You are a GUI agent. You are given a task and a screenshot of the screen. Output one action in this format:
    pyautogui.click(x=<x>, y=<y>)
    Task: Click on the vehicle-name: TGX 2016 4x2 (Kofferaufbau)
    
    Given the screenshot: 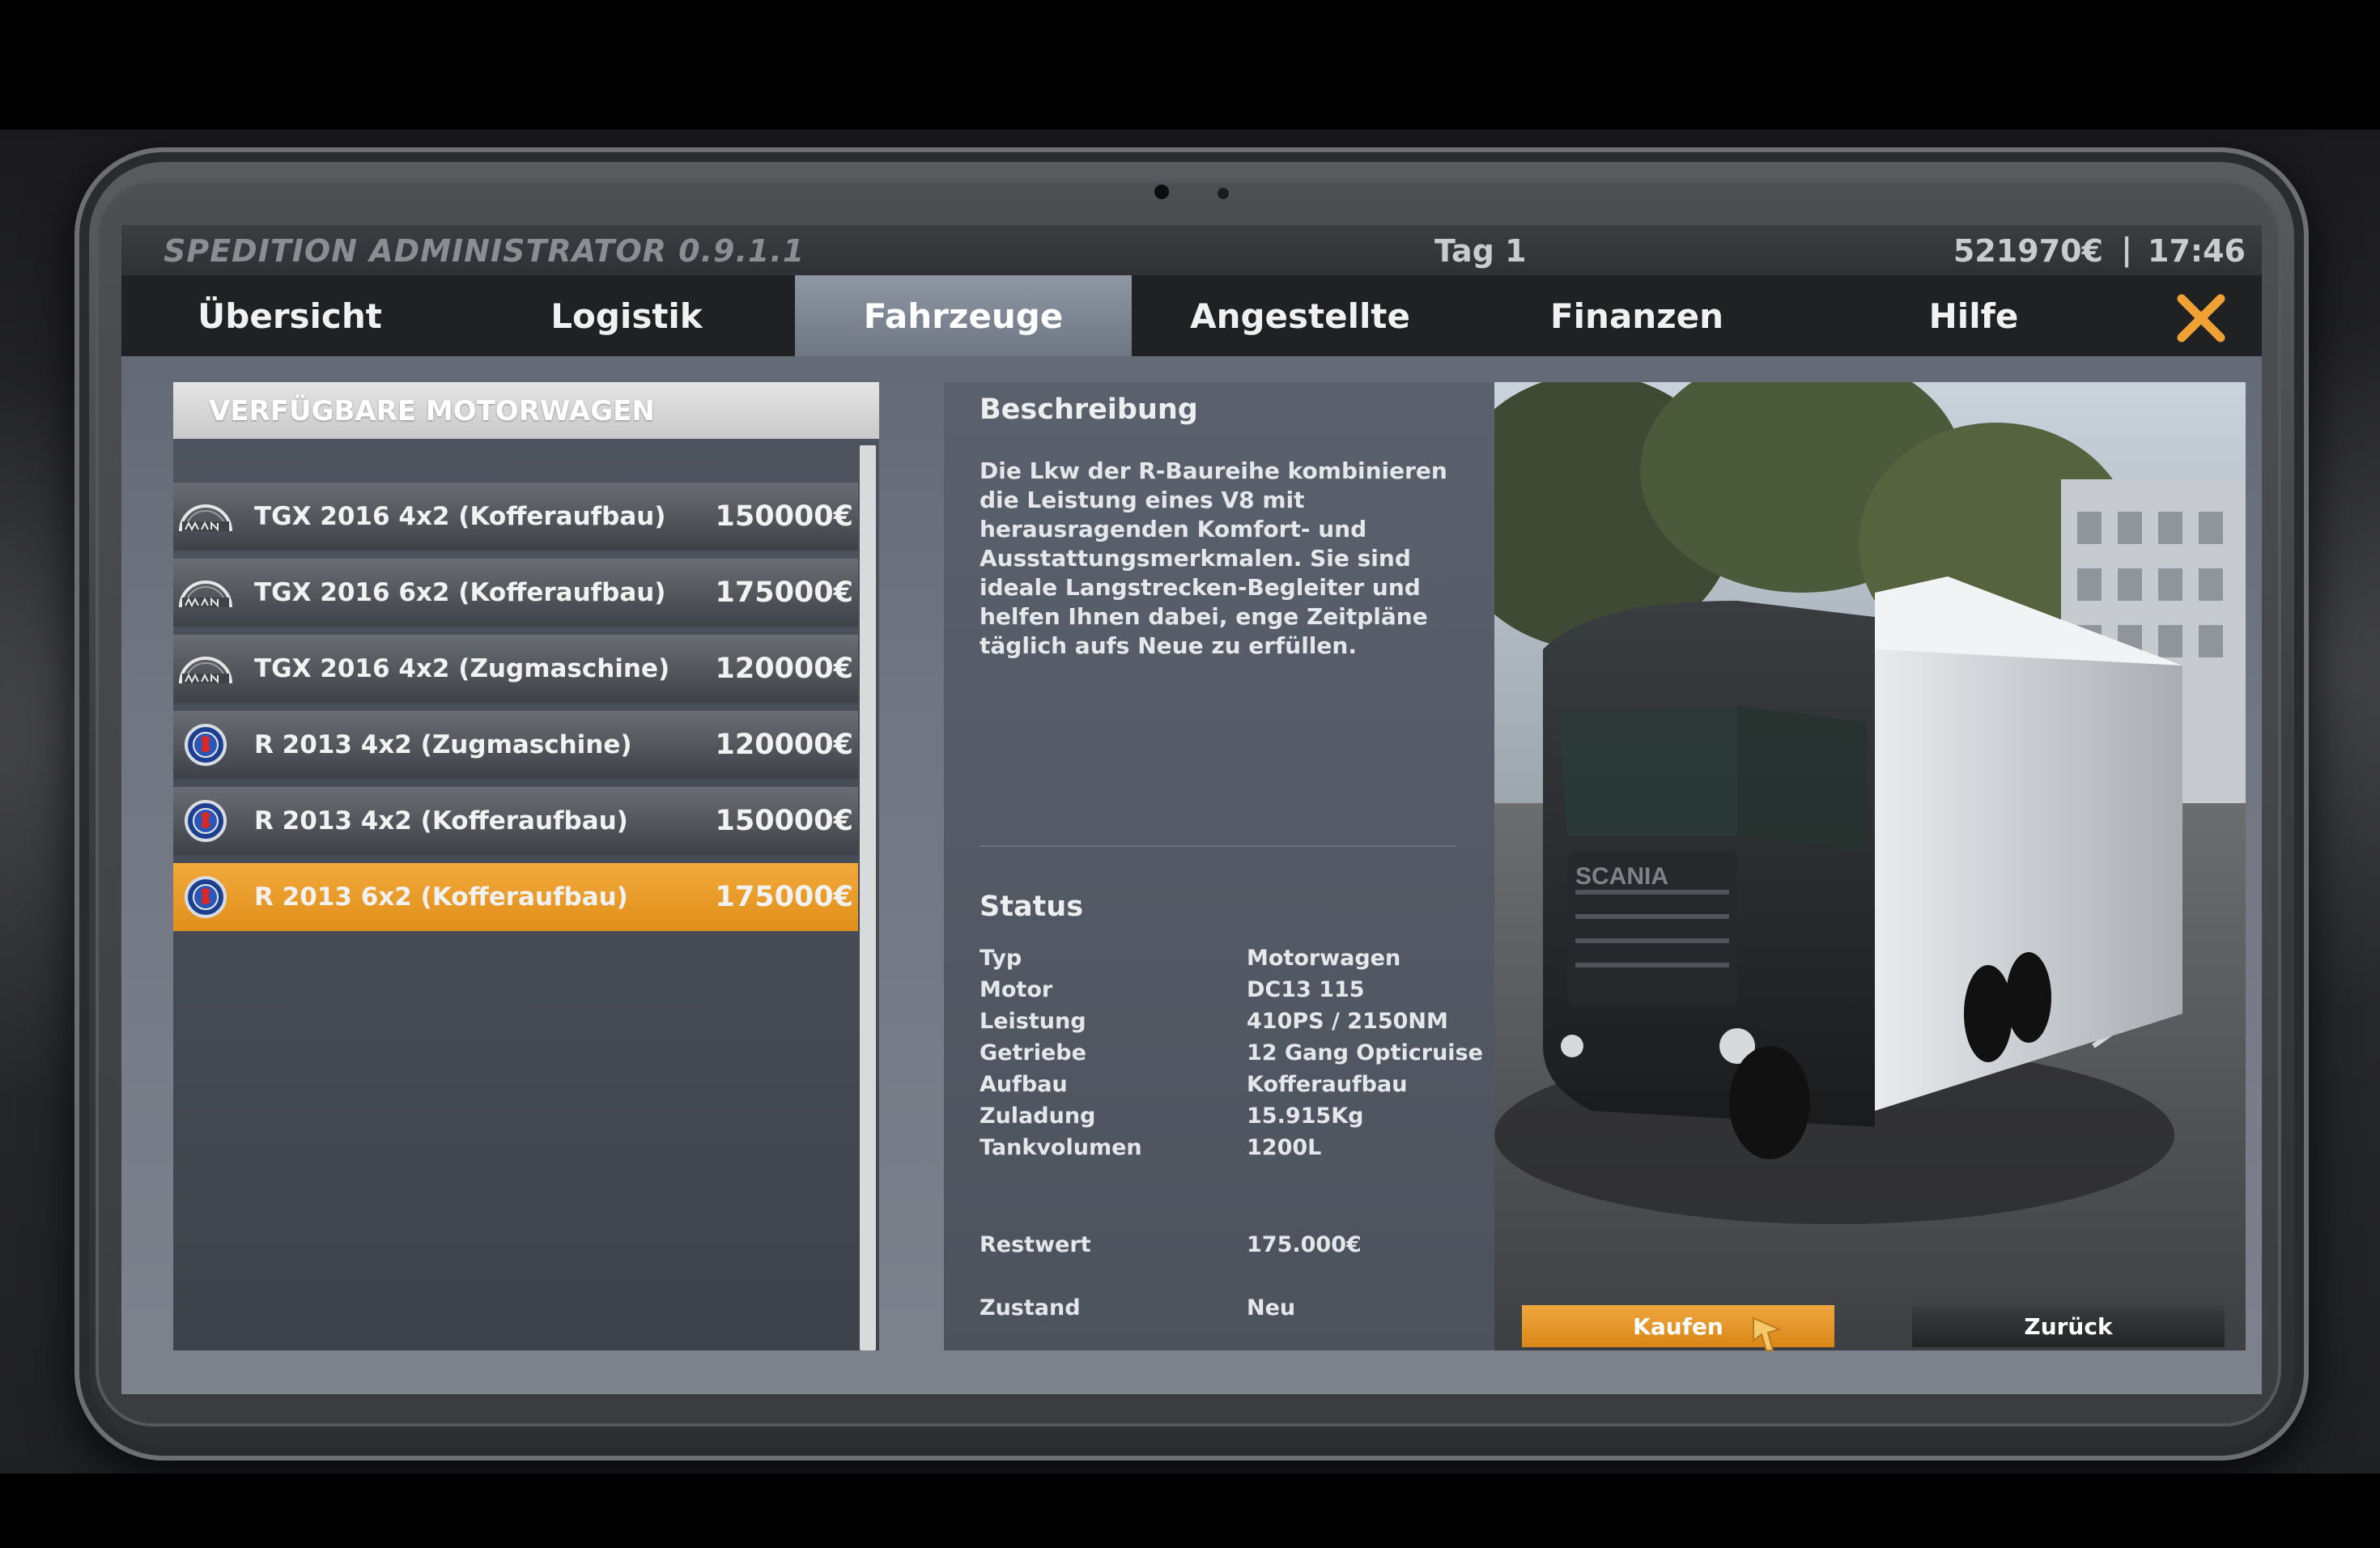 What is the action you would take?
    pyautogui.click(x=460, y=516)
    